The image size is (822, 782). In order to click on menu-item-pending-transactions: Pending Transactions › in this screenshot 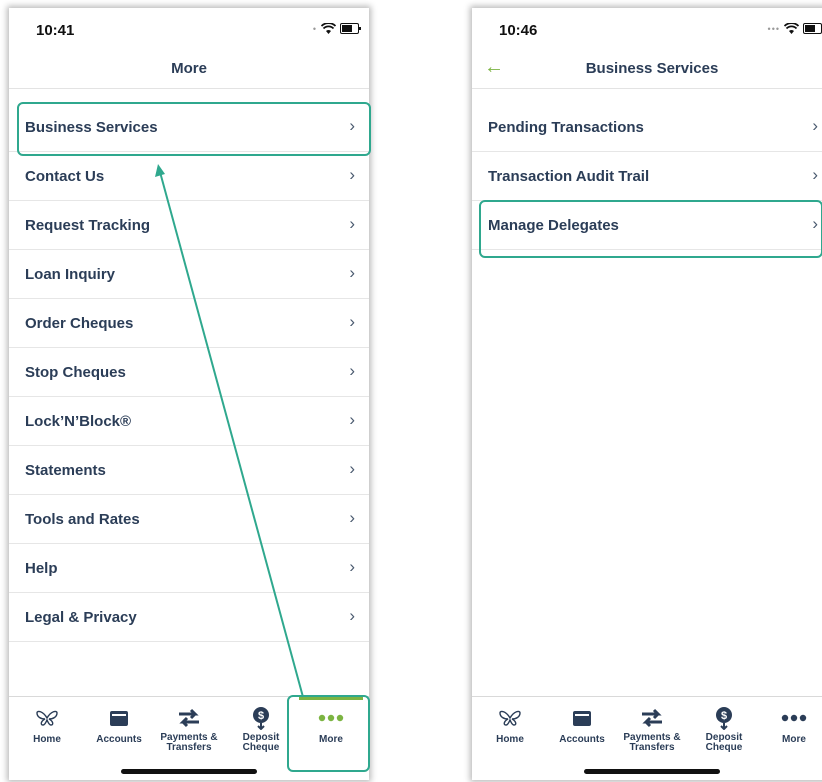, I will do `click(647, 127)`.